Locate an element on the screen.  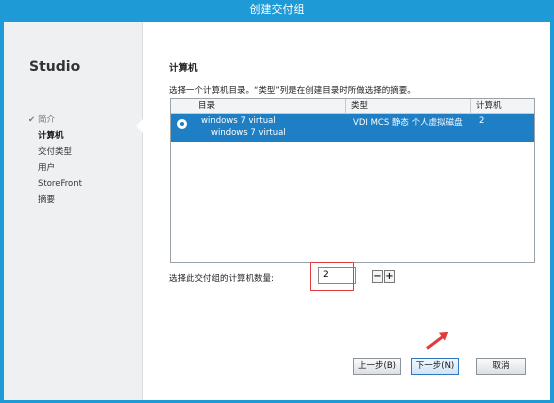
cancel-button: 取消 is located at coordinates (501, 366).